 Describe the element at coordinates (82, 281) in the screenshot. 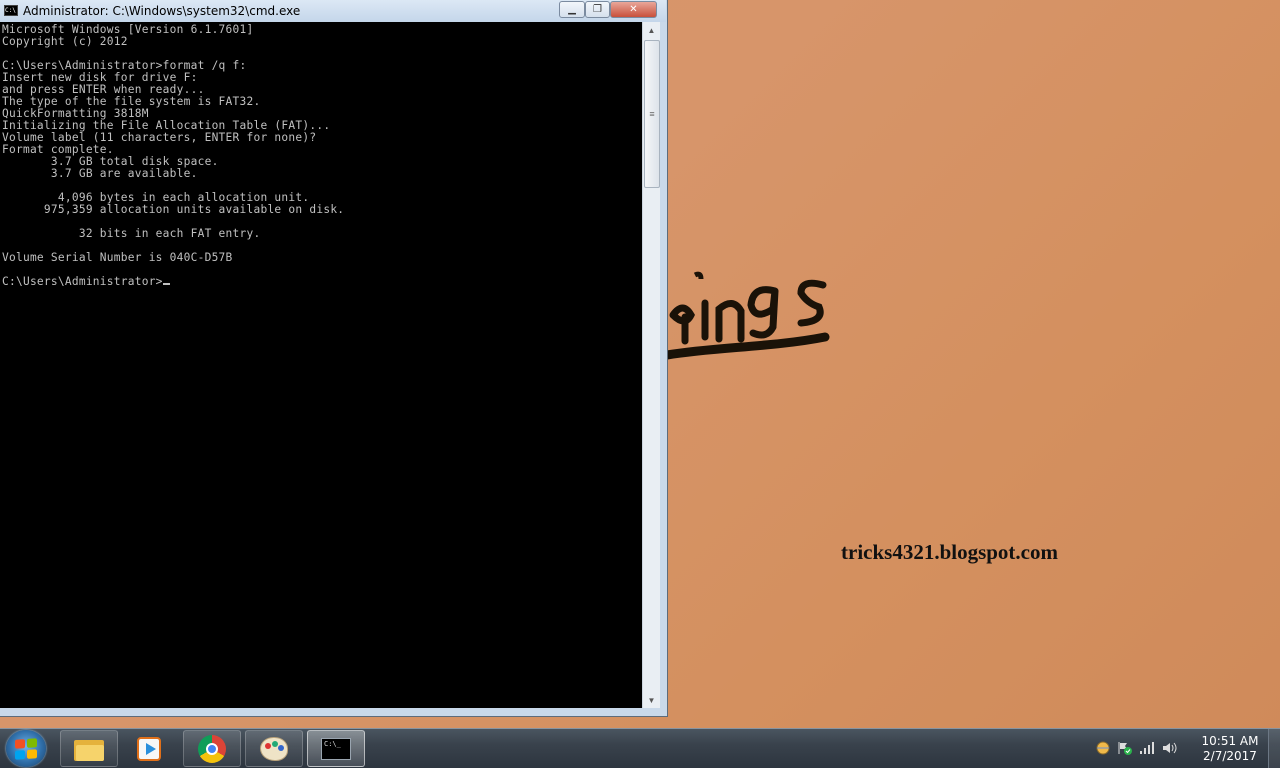

I see `console-prompt: C:\Users\Administrator>` at that location.